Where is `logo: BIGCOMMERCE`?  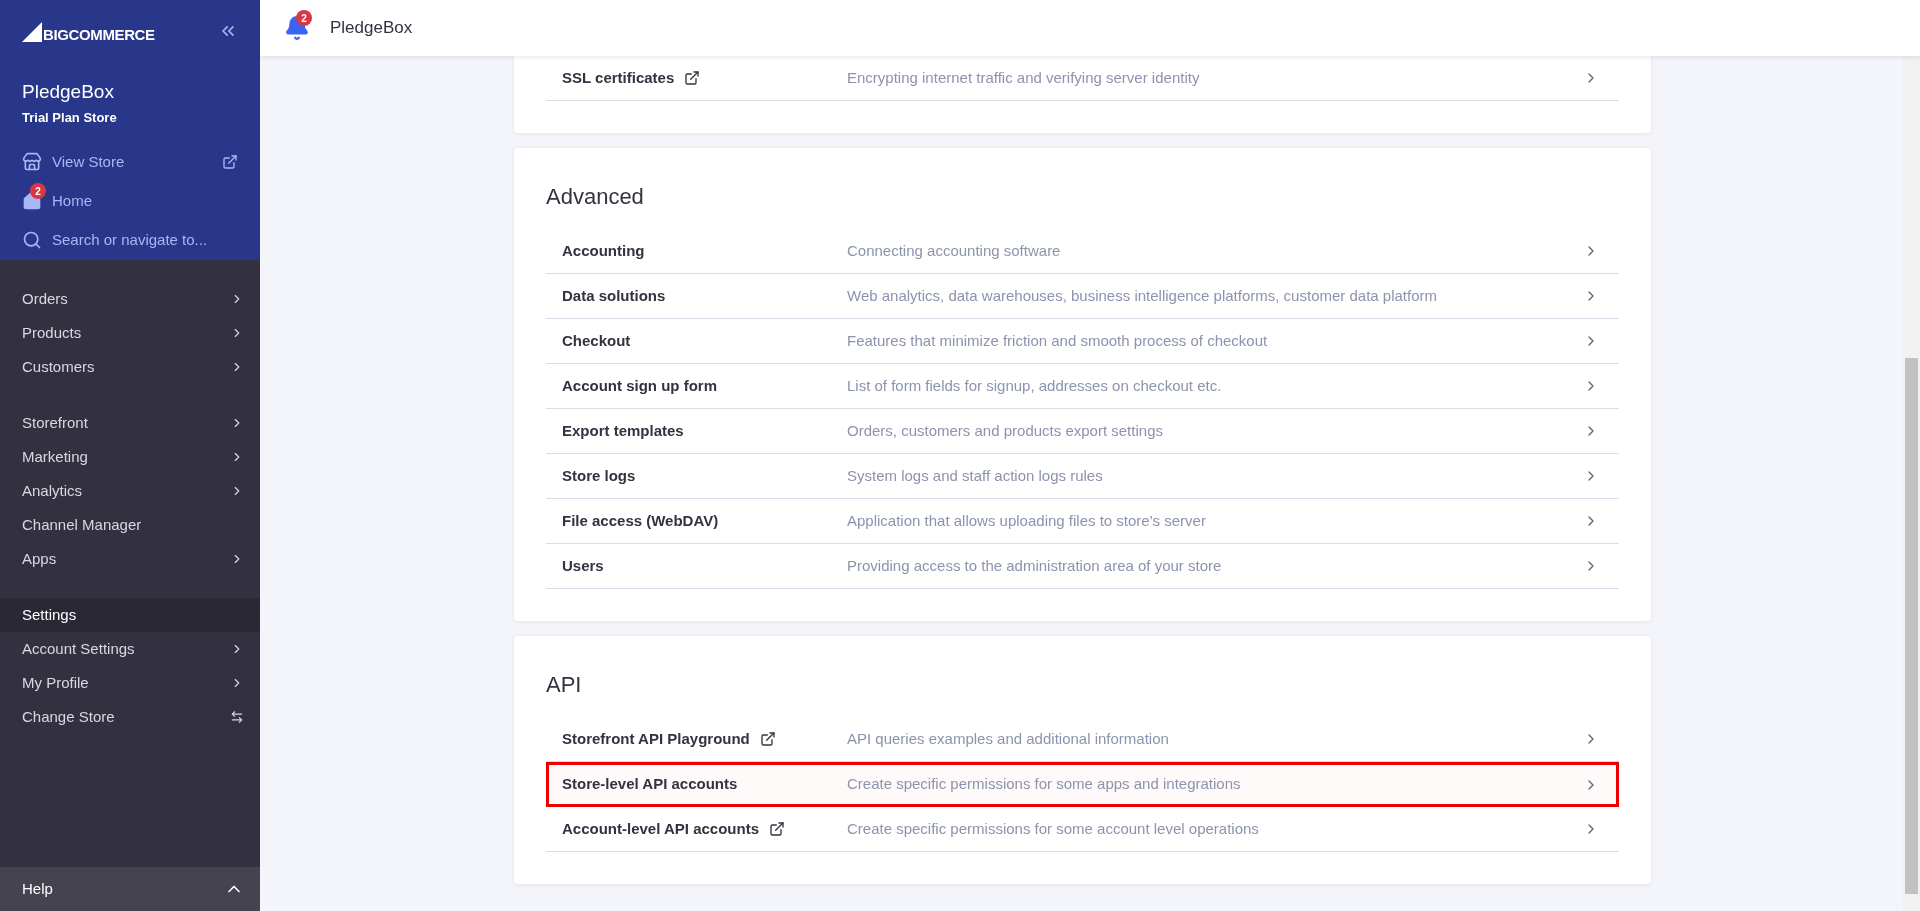
logo: BIGCOMMERCE is located at coordinates (99, 34).